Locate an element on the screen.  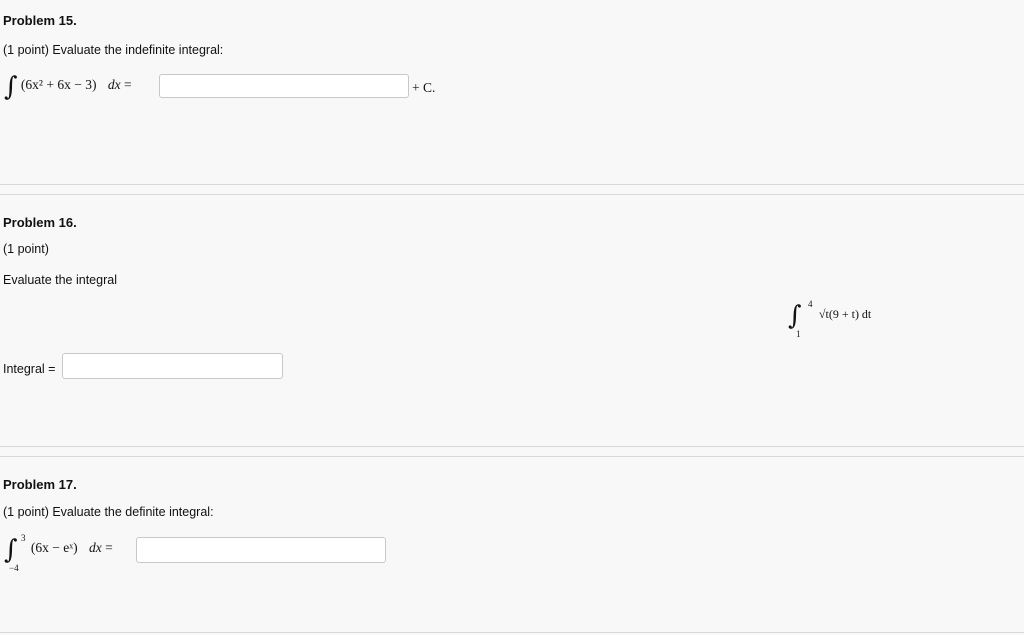
problem-16-upper-limit: 4 is located at coordinates (810, 304).